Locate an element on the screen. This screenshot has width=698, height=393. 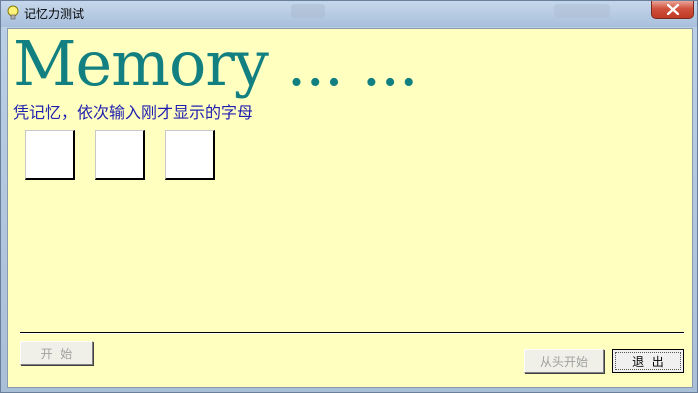
exit-button: 退 出 is located at coordinates (648, 361).